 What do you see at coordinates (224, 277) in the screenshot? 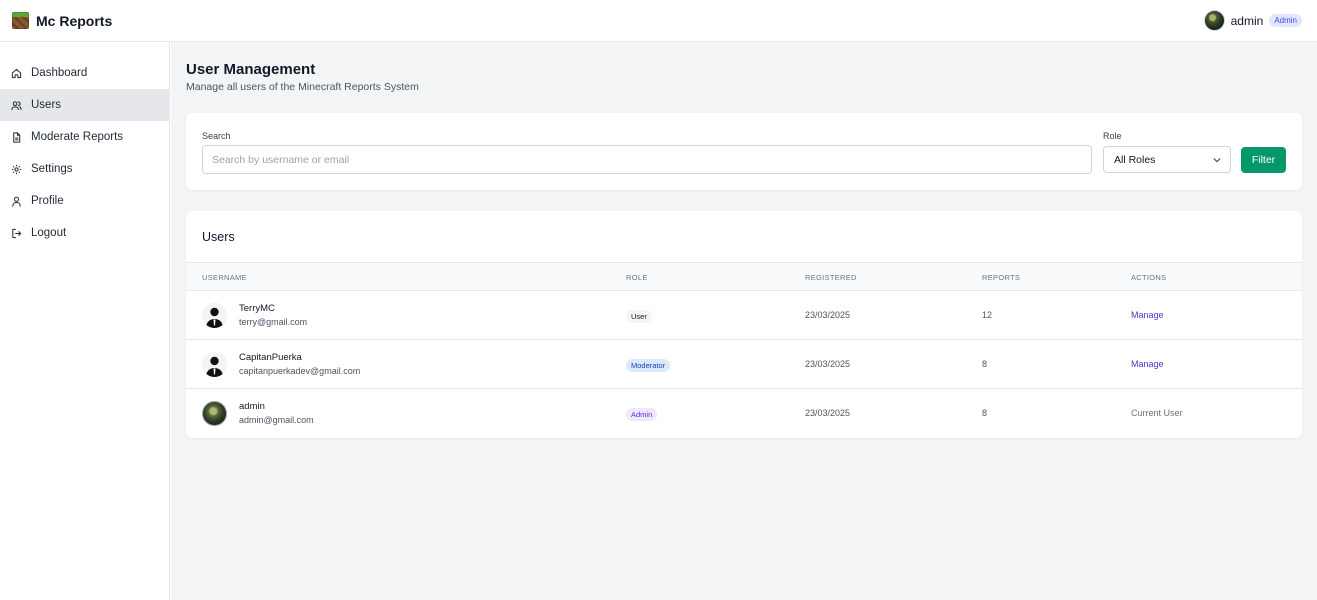
I see `column-header-username: USERNAME` at bounding box center [224, 277].